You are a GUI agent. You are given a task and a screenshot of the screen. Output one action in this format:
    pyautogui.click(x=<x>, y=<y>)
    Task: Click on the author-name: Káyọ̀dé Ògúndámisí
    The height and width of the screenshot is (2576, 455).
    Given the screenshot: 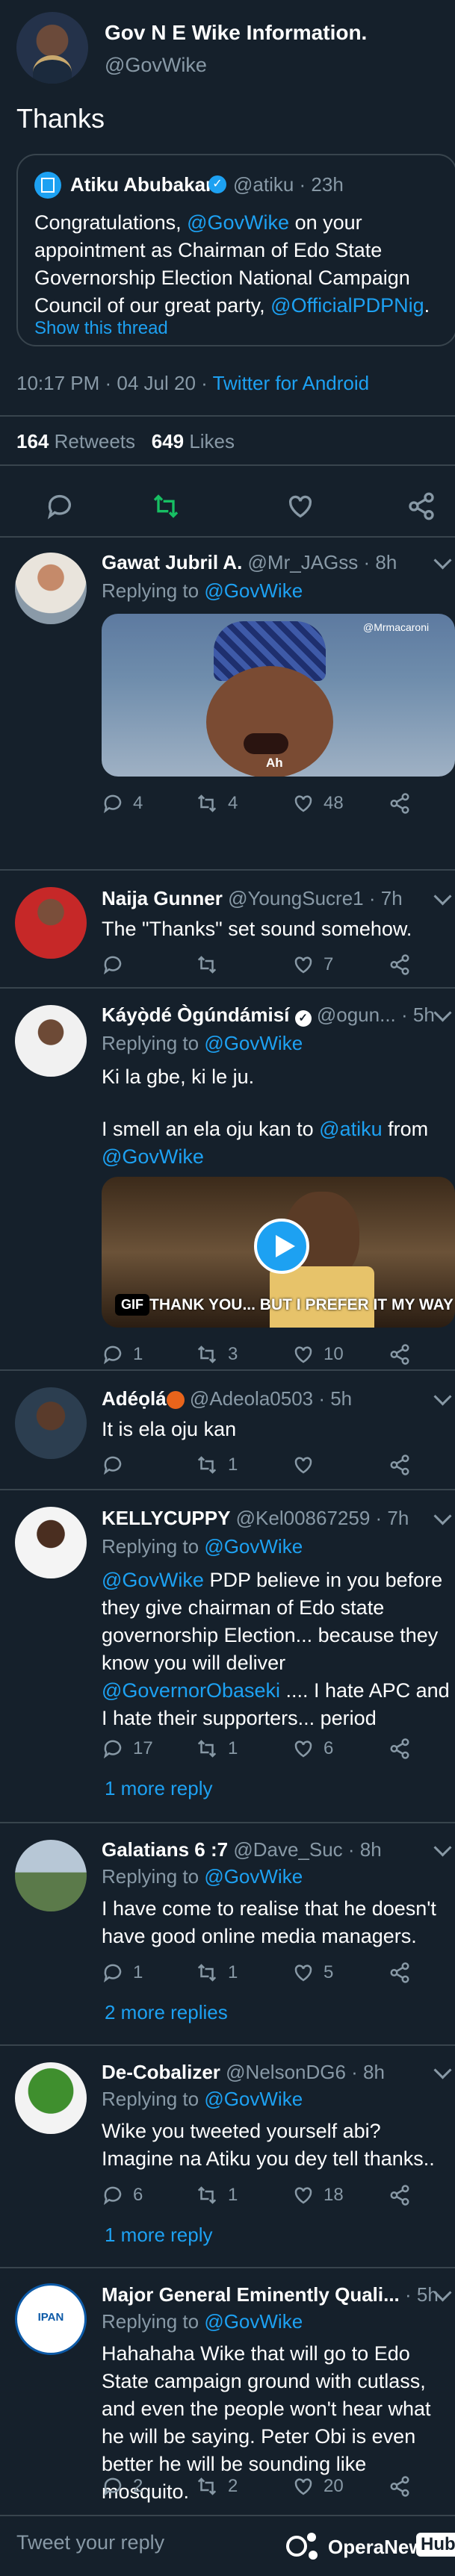 What is the action you would take?
    pyautogui.click(x=195, y=1015)
    